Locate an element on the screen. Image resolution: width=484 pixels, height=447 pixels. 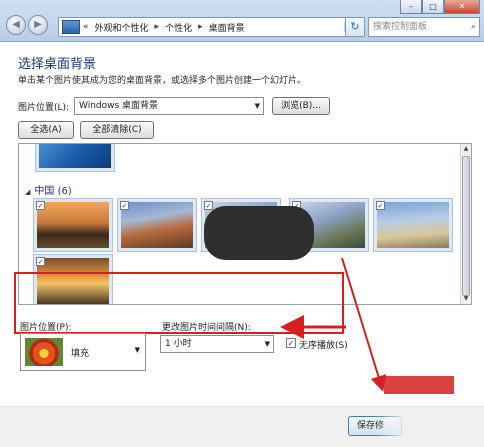
minimize-button: – is located at coordinates (411, 7).